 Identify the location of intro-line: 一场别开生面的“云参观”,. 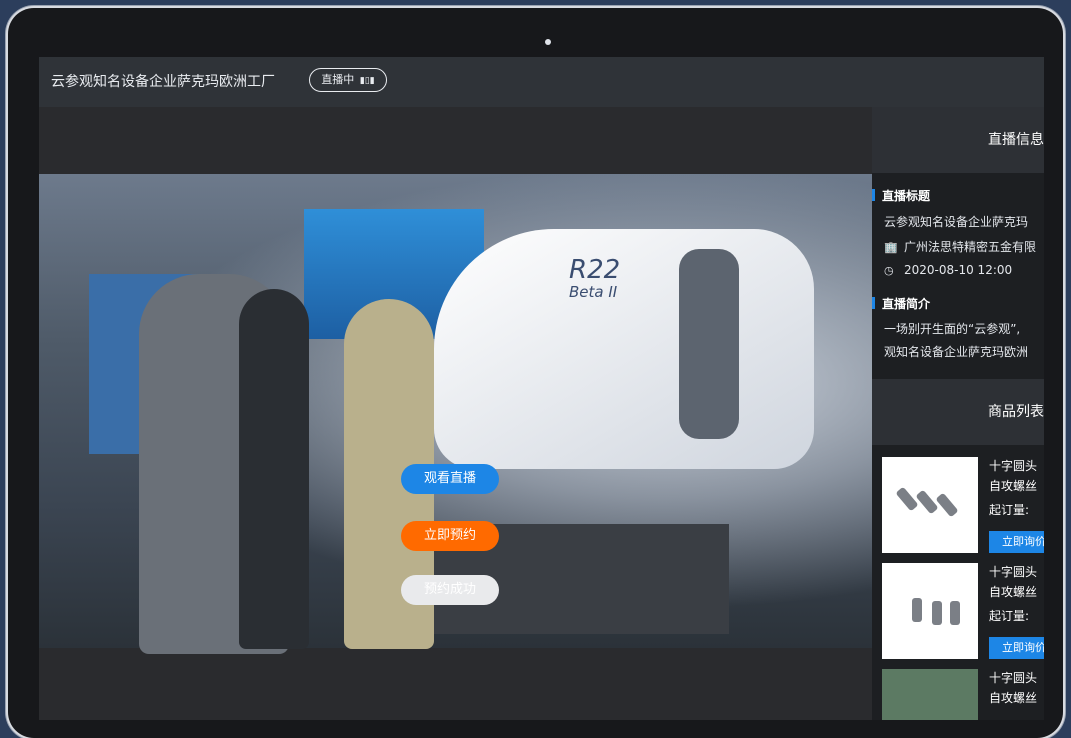
(952, 329).